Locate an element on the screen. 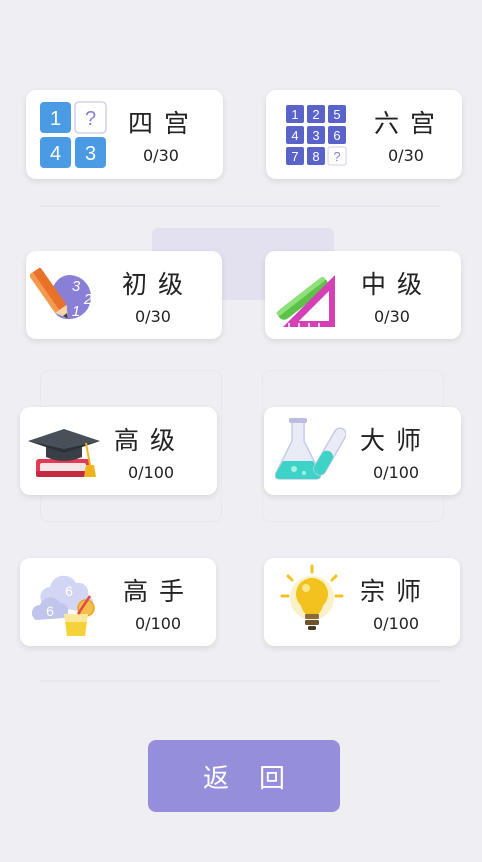  level-card-advanced: 高级 0/100 is located at coordinates (118, 451).